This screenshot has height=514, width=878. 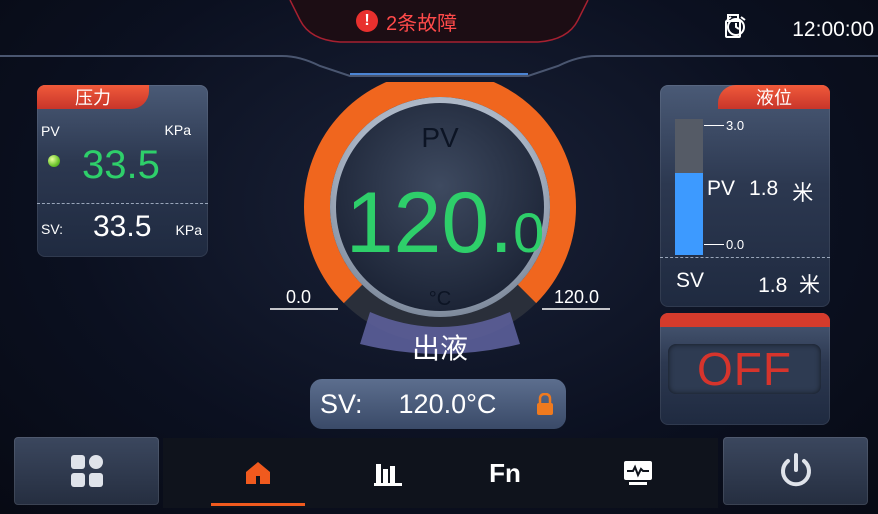 What do you see at coordinates (724, 125) in the screenshot?
I see `level-max-tick: 3.0` at bounding box center [724, 125].